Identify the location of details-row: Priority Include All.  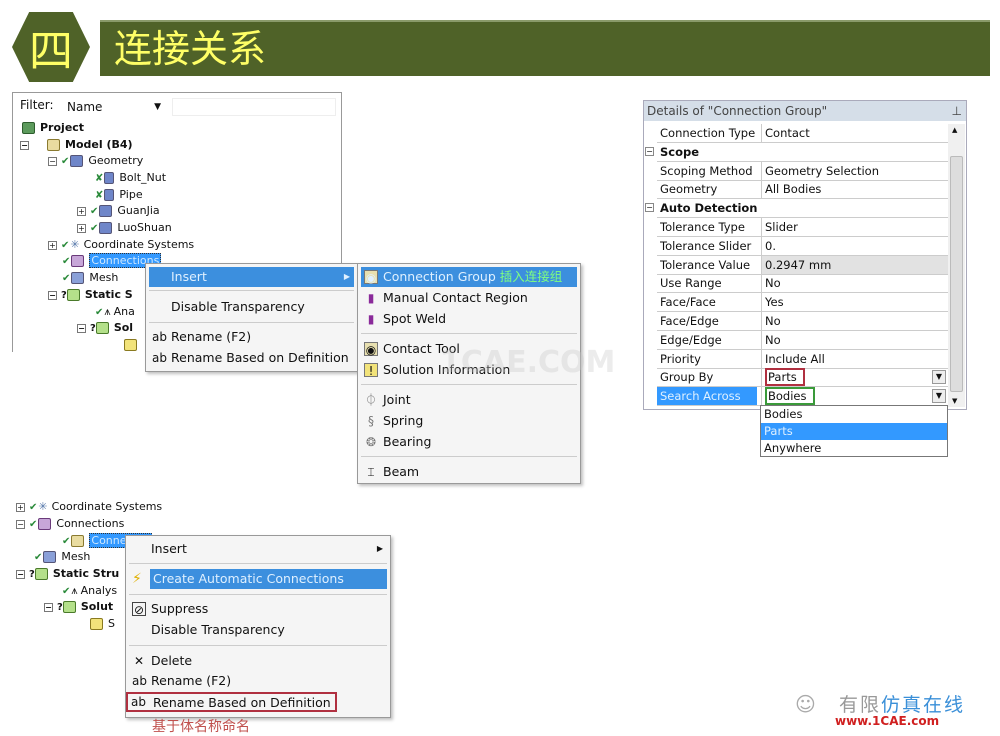
(802, 359).